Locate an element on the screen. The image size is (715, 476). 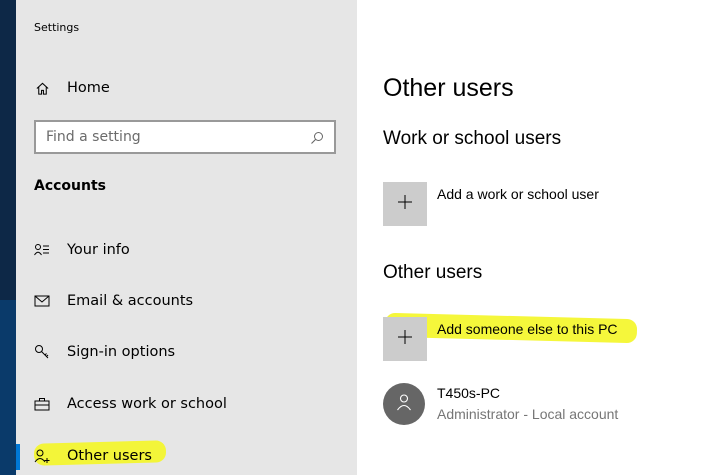
sidebar-item-sign-in-options: Sign-in options is located at coordinates (186, 352).